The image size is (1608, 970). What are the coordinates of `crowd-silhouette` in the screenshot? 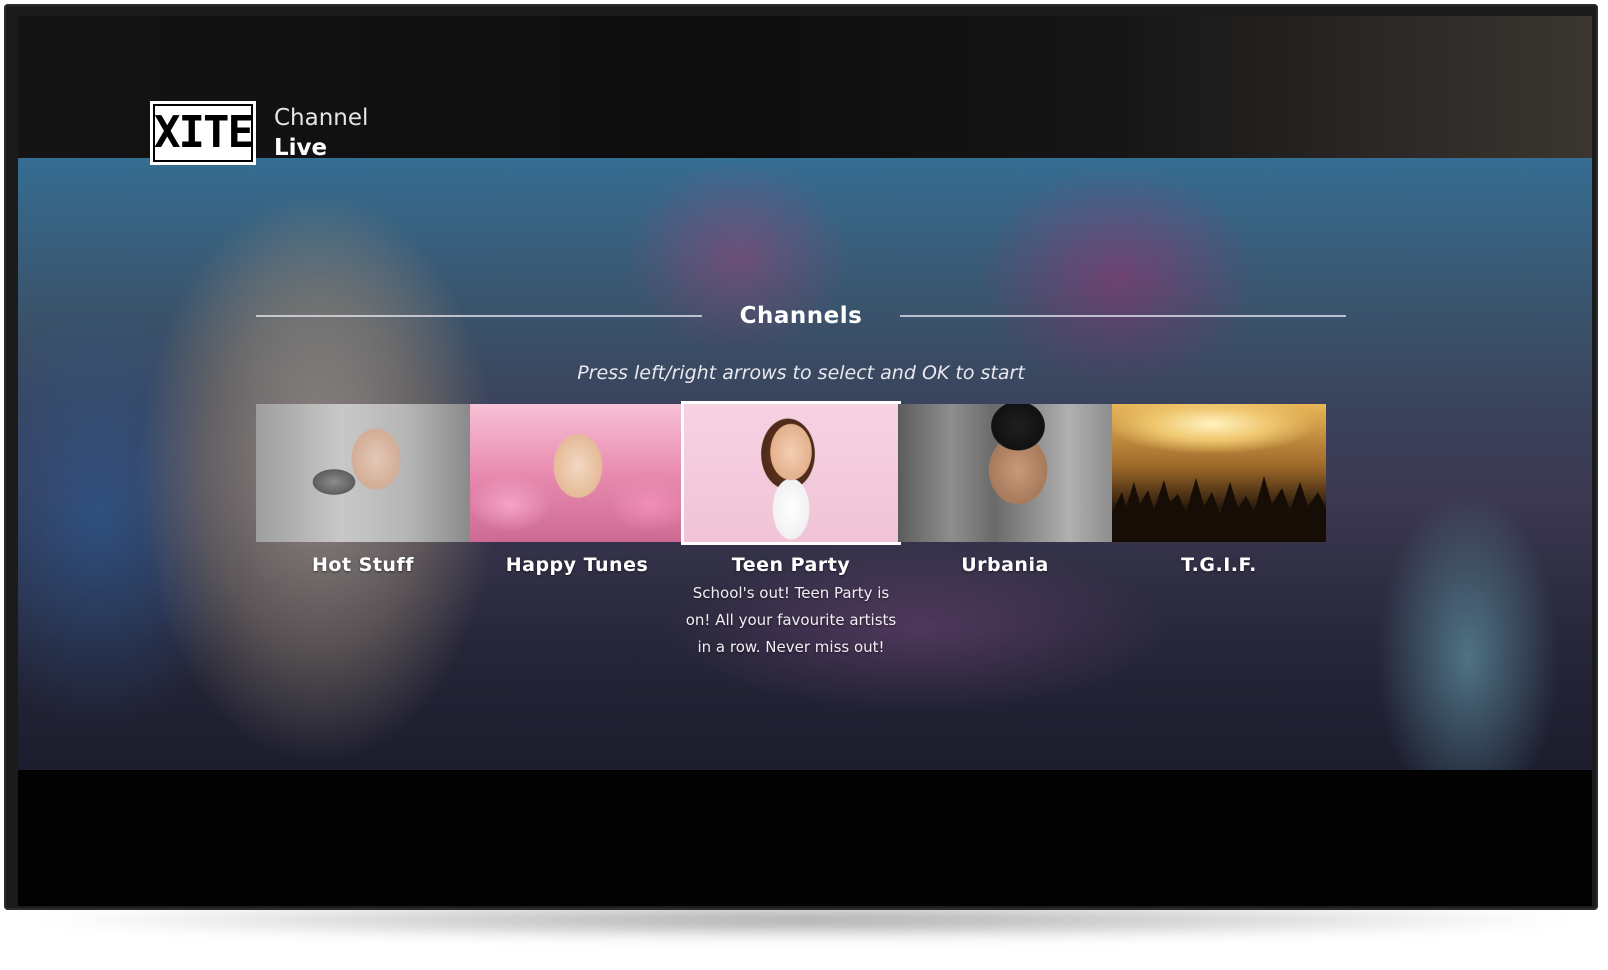 It's located at (1219, 509).